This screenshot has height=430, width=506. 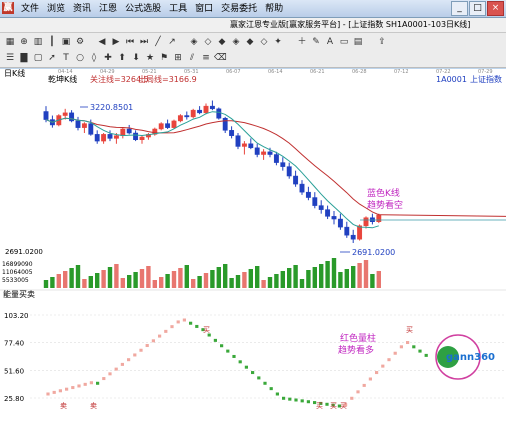 What do you see at coordinates (111, 107) in the screenshot?
I see `high-label: 3220.8501` at bounding box center [111, 107].